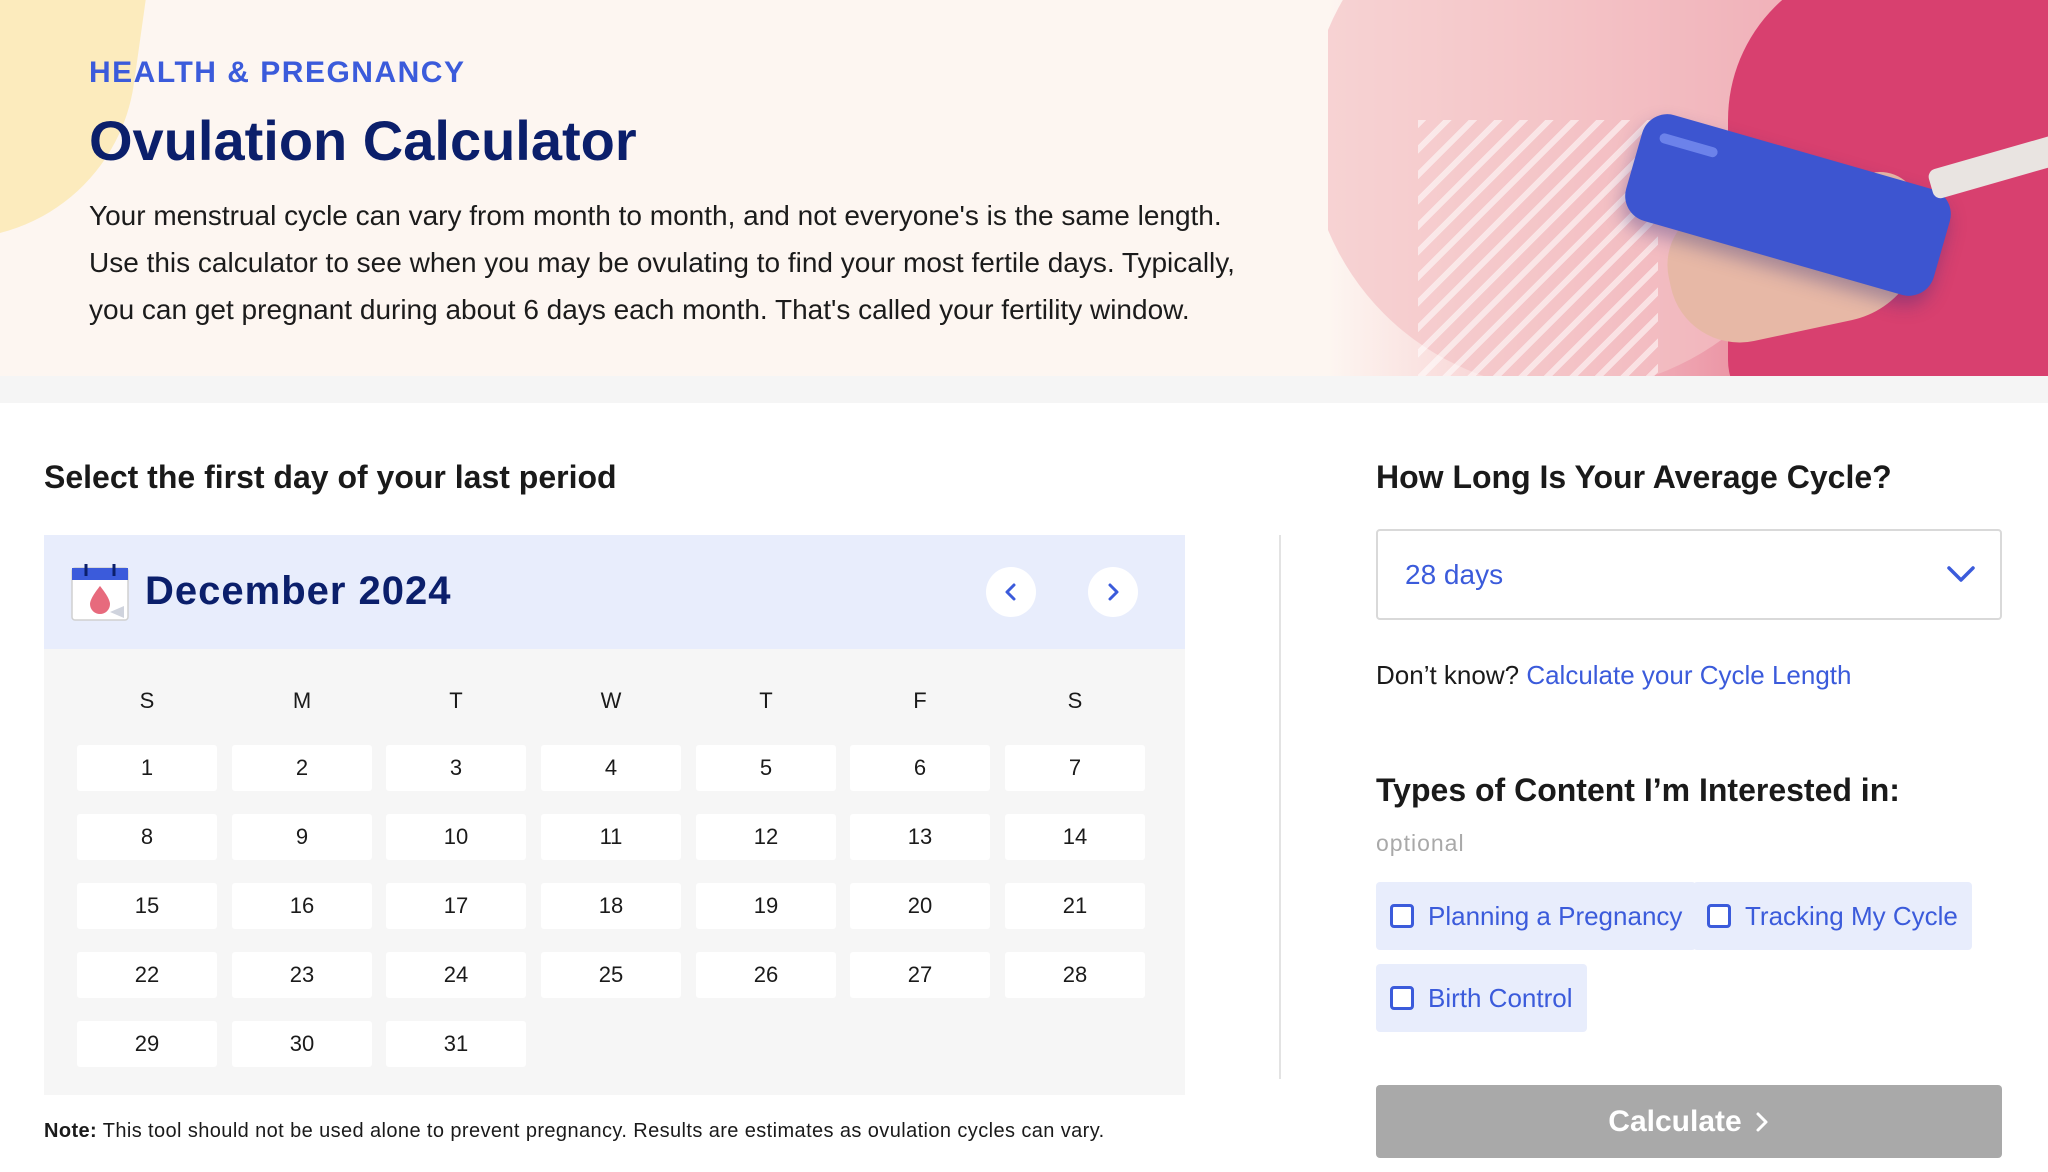 This screenshot has width=2048, height=1172. What do you see at coordinates (302, 975) in the screenshot?
I see `calendar-day: 23` at bounding box center [302, 975].